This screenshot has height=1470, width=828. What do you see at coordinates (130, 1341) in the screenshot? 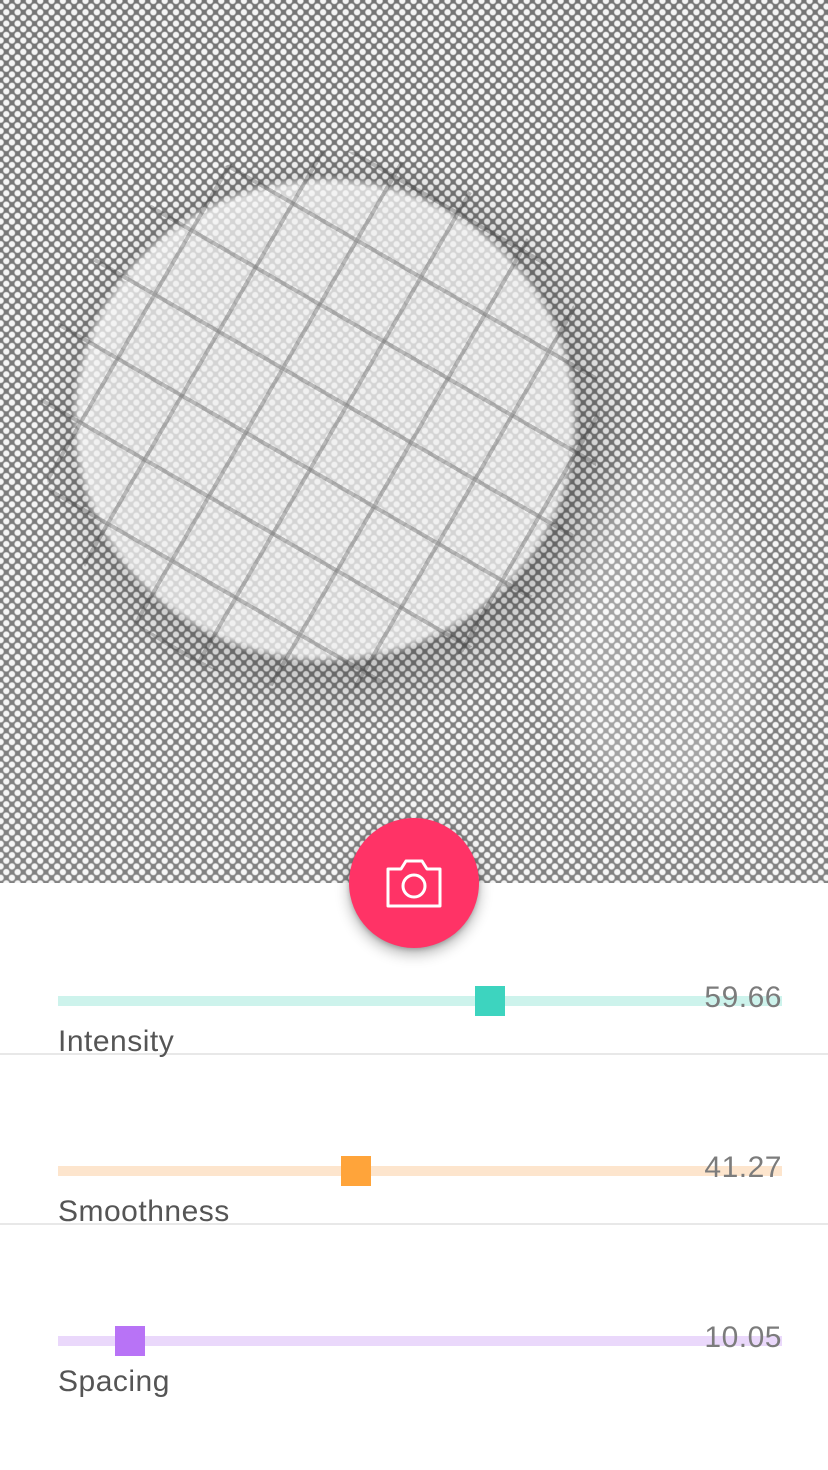
I see `spacing-slider-thumb` at bounding box center [130, 1341].